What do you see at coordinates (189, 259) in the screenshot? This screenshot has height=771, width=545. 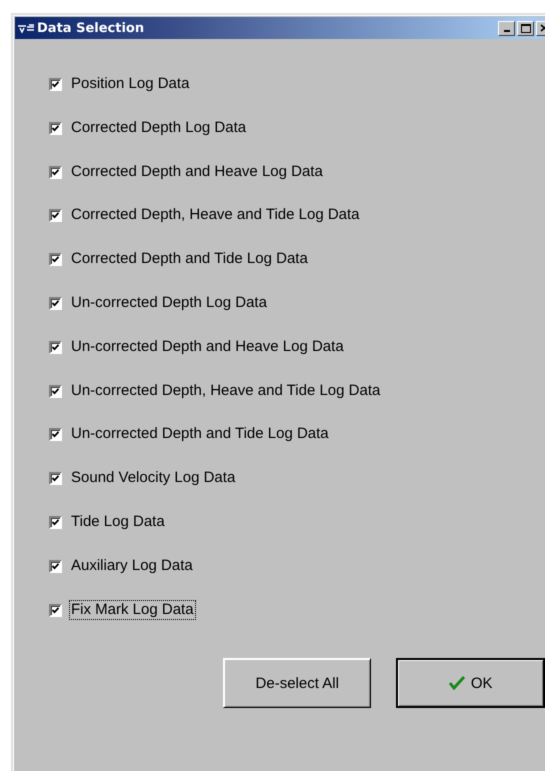 I see `checkbox-label: Corrected Depth and Tide Log Data` at bounding box center [189, 259].